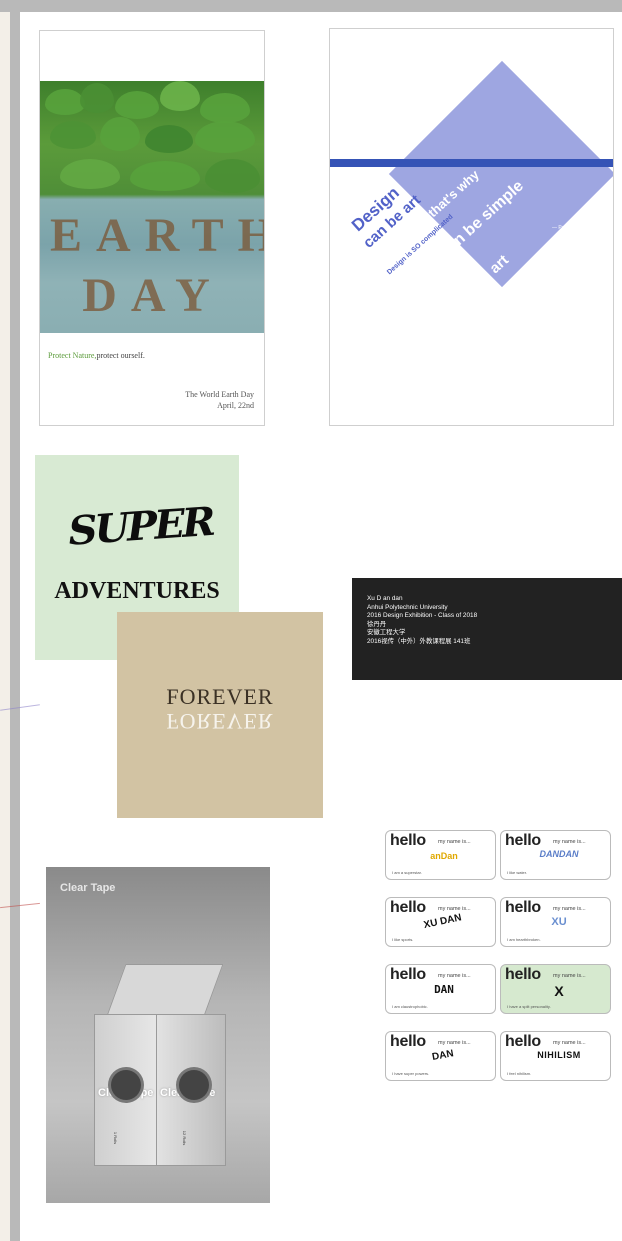  I want to click on earth-day-photo: EARTH DAY, so click(152, 207).